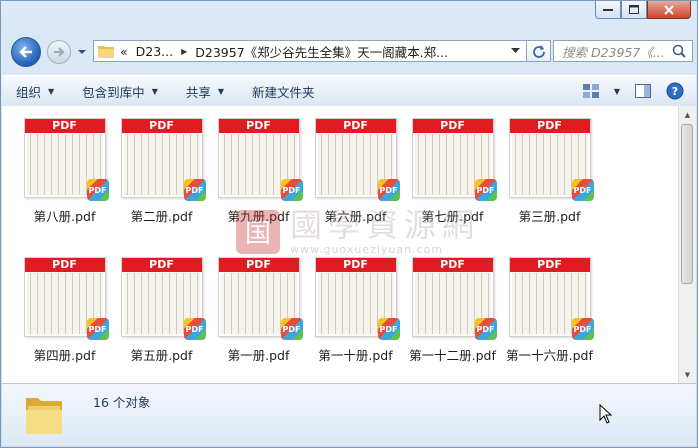 Image resolution: width=698 pixels, height=448 pixels. I want to click on file-item: PDF PDF 第一册.pdf, so click(258, 310).